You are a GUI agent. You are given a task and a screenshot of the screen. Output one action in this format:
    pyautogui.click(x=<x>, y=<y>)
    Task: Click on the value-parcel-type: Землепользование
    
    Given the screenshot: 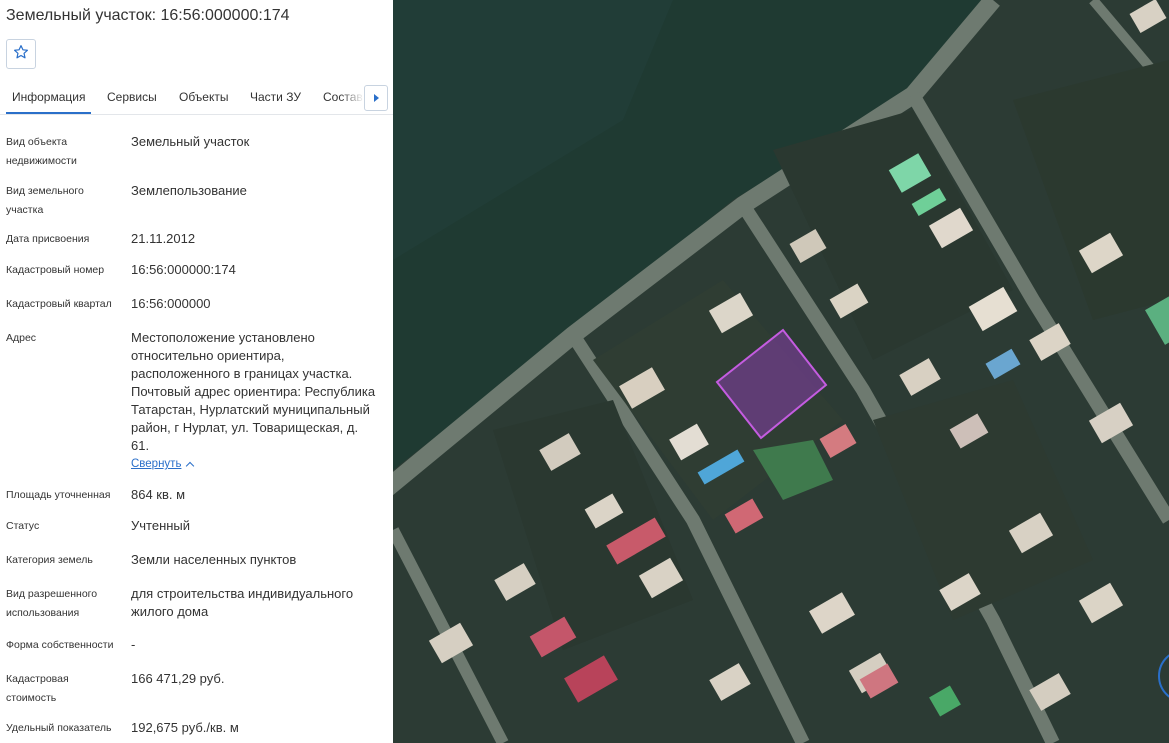 What is the action you would take?
    pyautogui.click(x=189, y=190)
    